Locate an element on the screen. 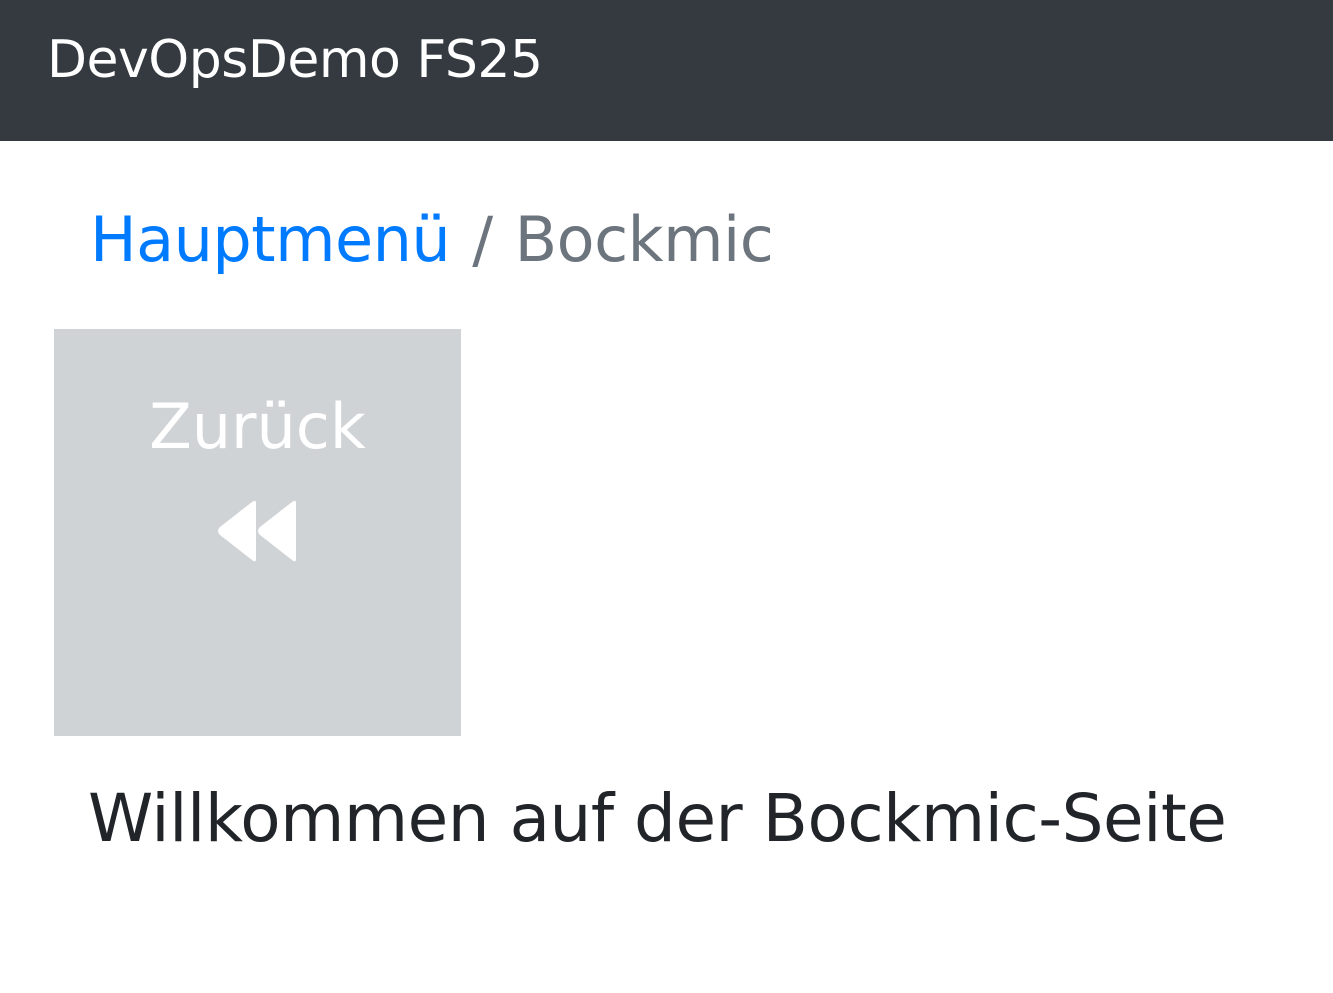 This screenshot has height=993, width=1333. breadcrumb-home-link: Hauptmenü is located at coordinates (270, 239).